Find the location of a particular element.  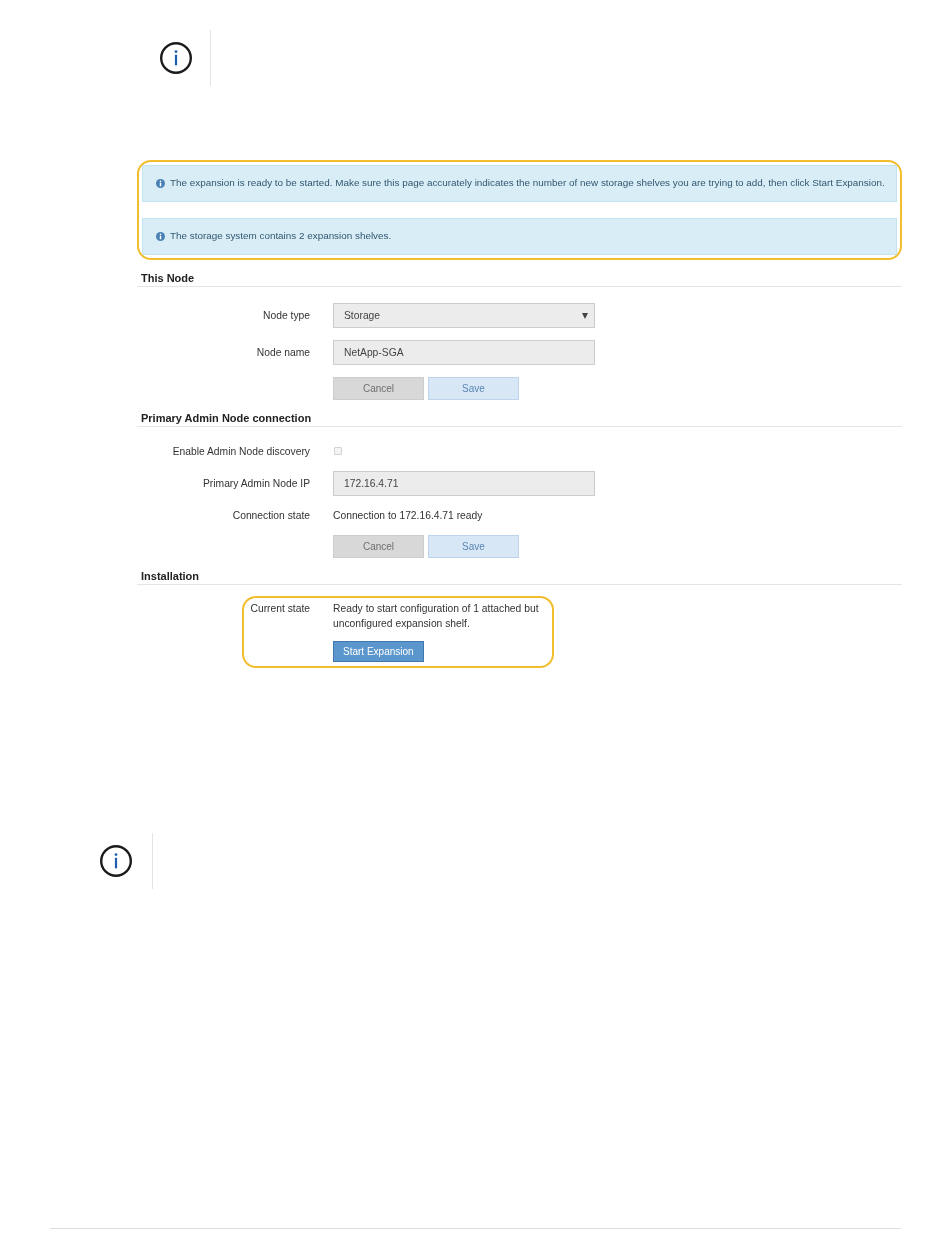

input-field: 172.16.4.71 is located at coordinates (464, 483).